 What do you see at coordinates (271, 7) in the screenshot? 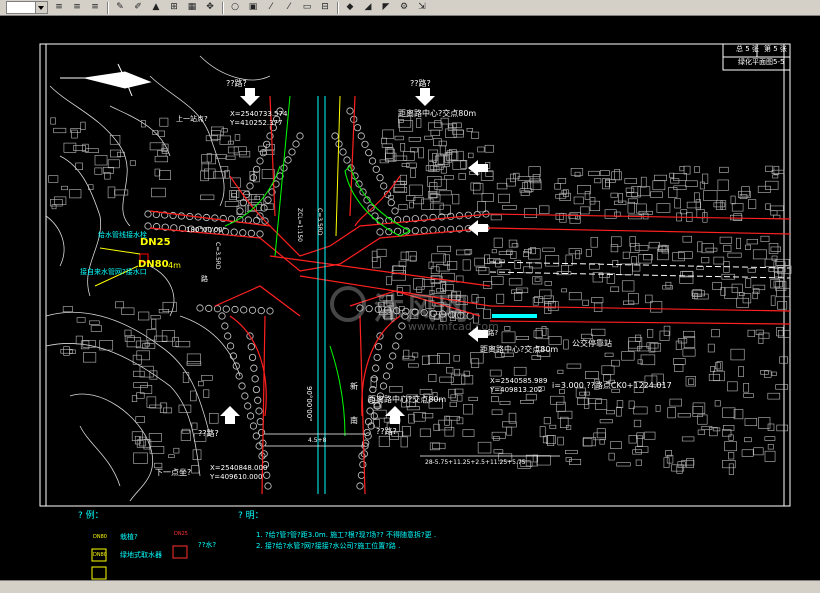
I see `polyline-icon: ⁄` at bounding box center [271, 7].